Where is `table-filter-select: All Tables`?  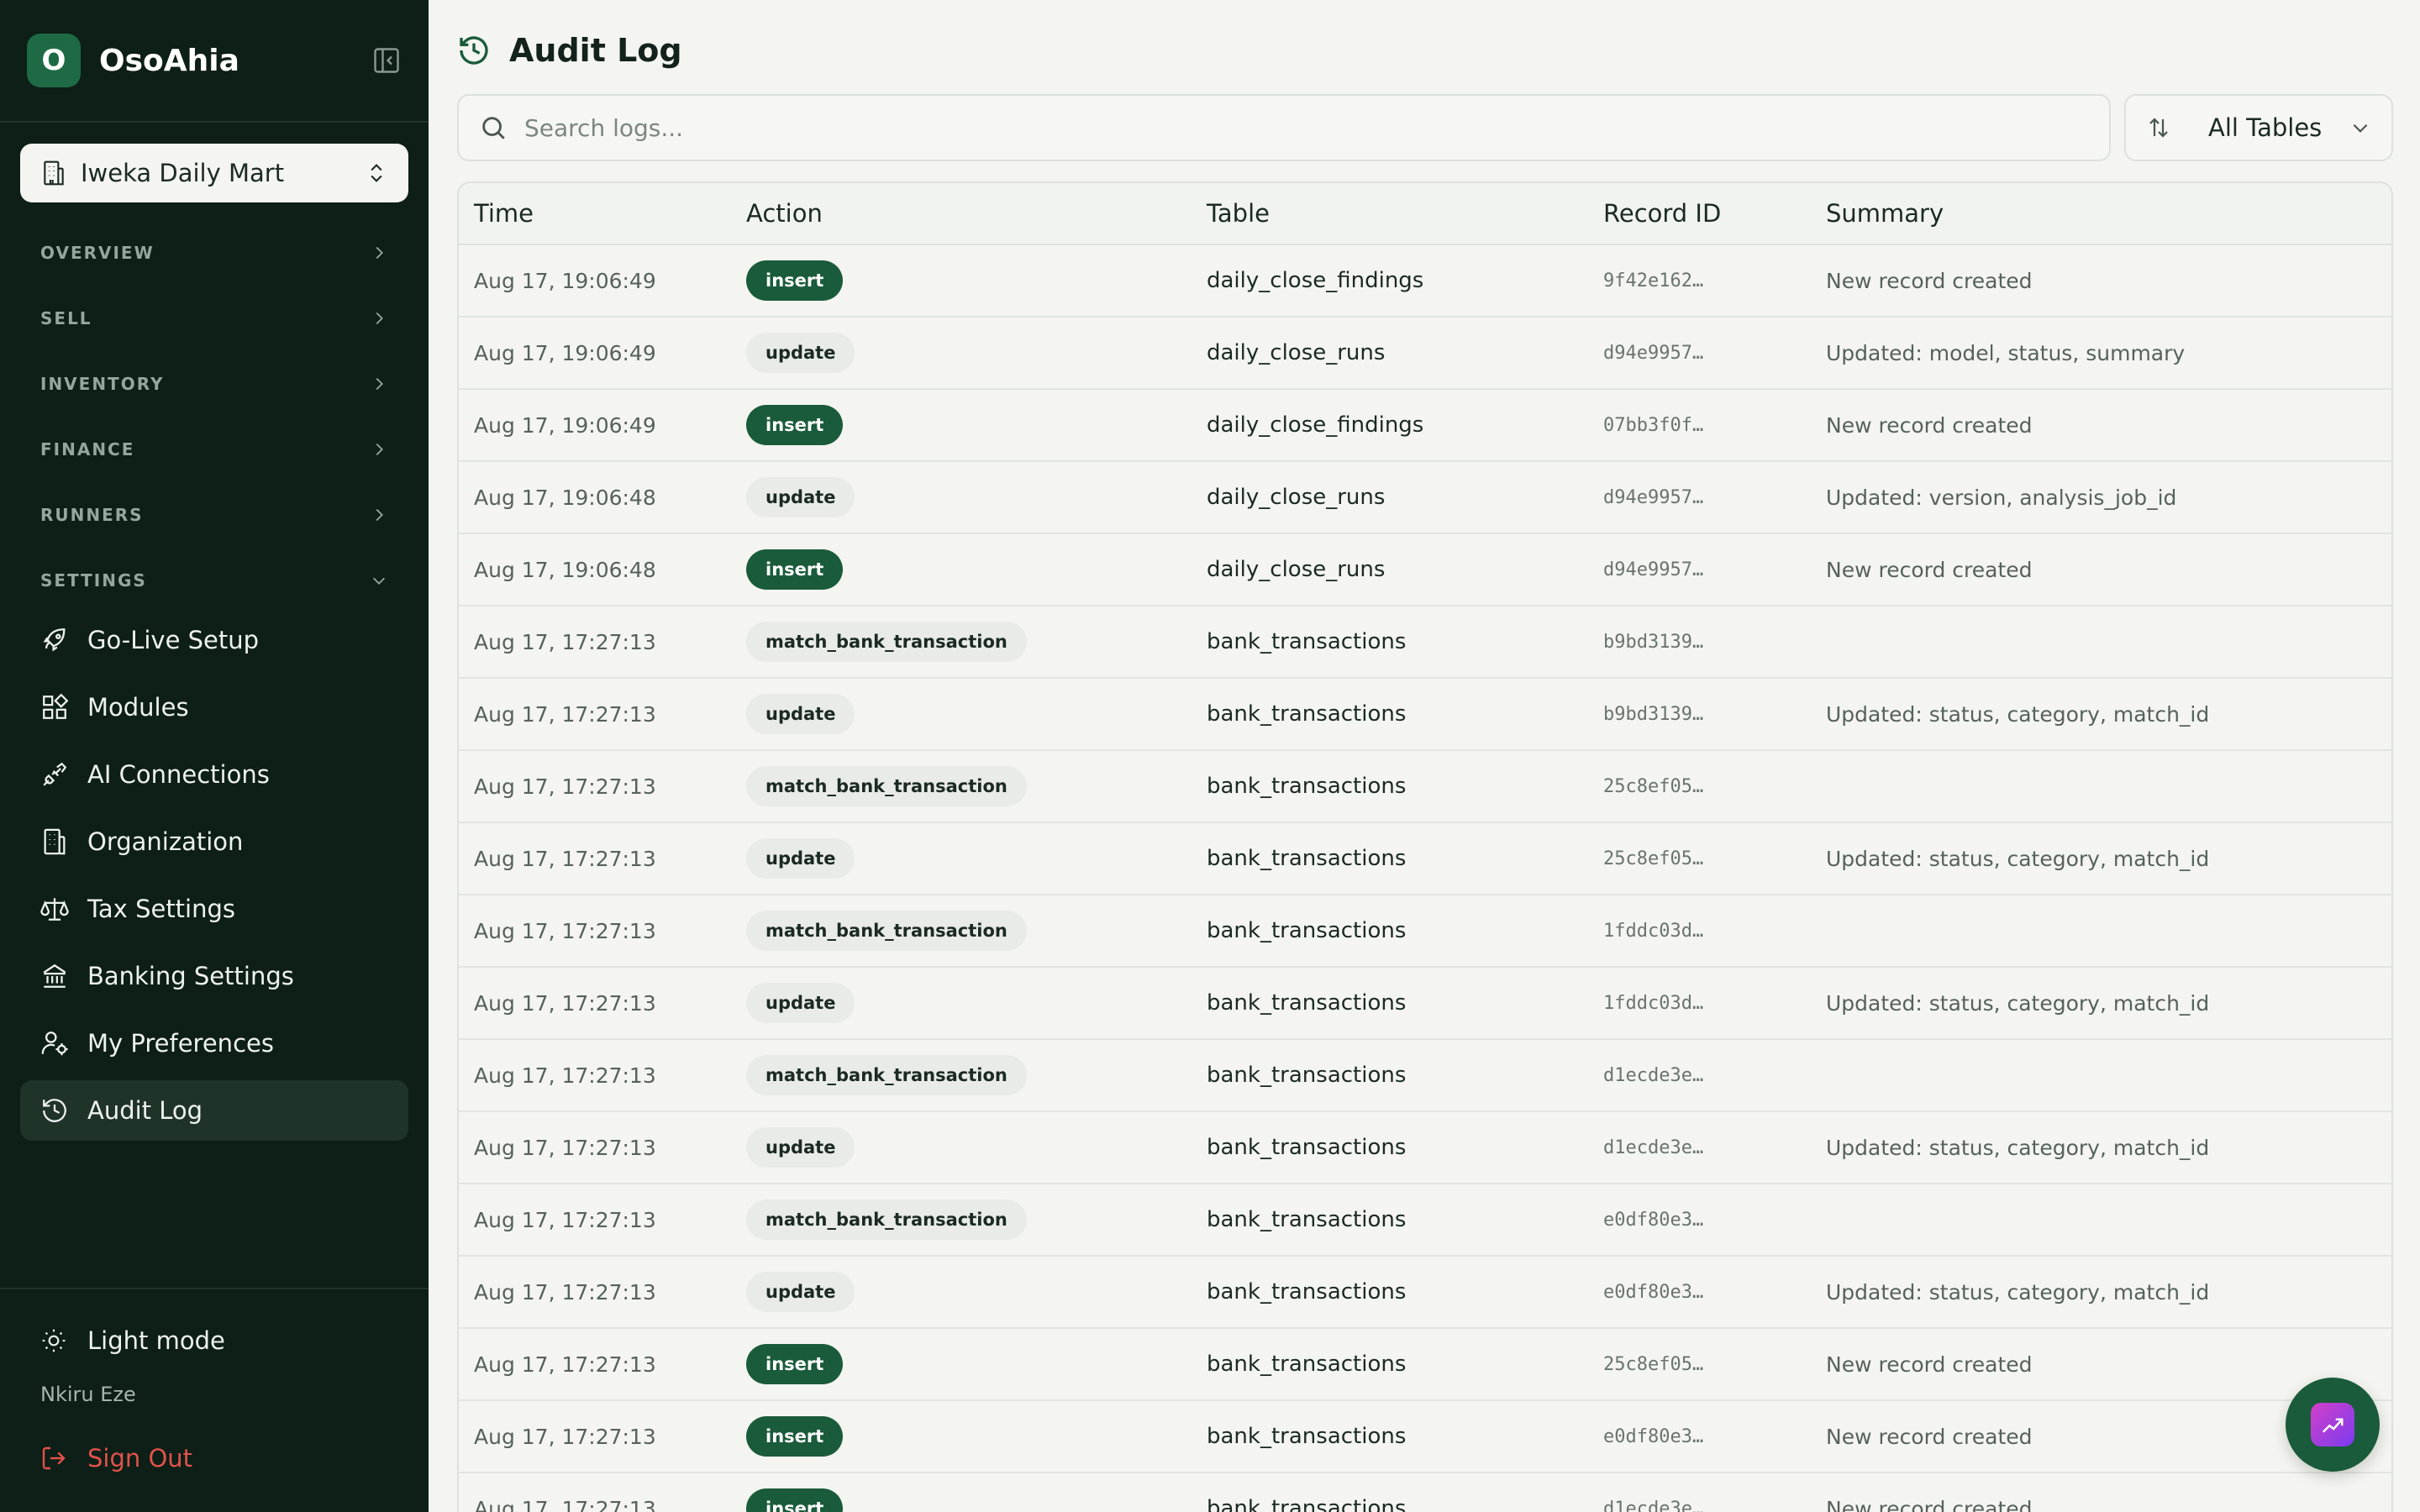
table-filter-select: All Tables is located at coordinates (2258, 127).